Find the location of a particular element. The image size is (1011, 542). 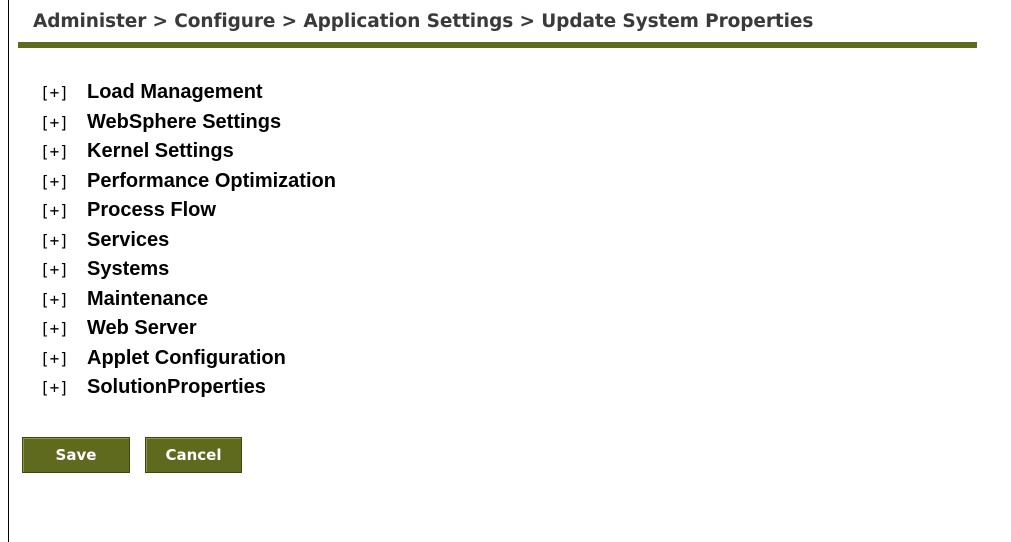

tree-item-label: Applet Configuration is located at coordinates (186, 358).